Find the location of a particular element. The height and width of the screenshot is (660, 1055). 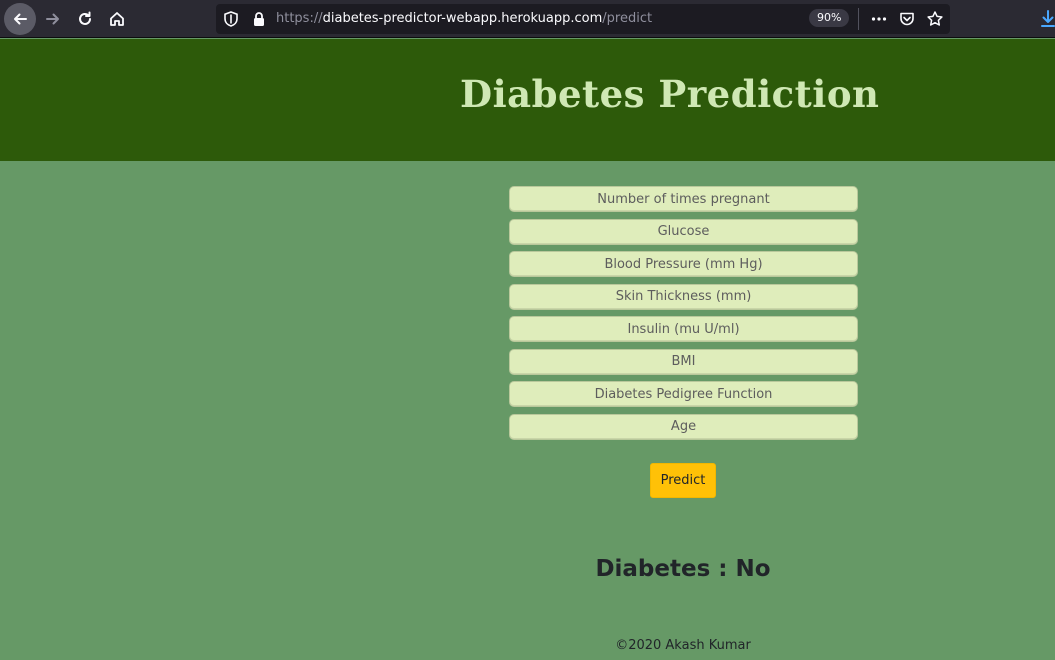

pedigree-function-input is located at coordinates (683, 394).